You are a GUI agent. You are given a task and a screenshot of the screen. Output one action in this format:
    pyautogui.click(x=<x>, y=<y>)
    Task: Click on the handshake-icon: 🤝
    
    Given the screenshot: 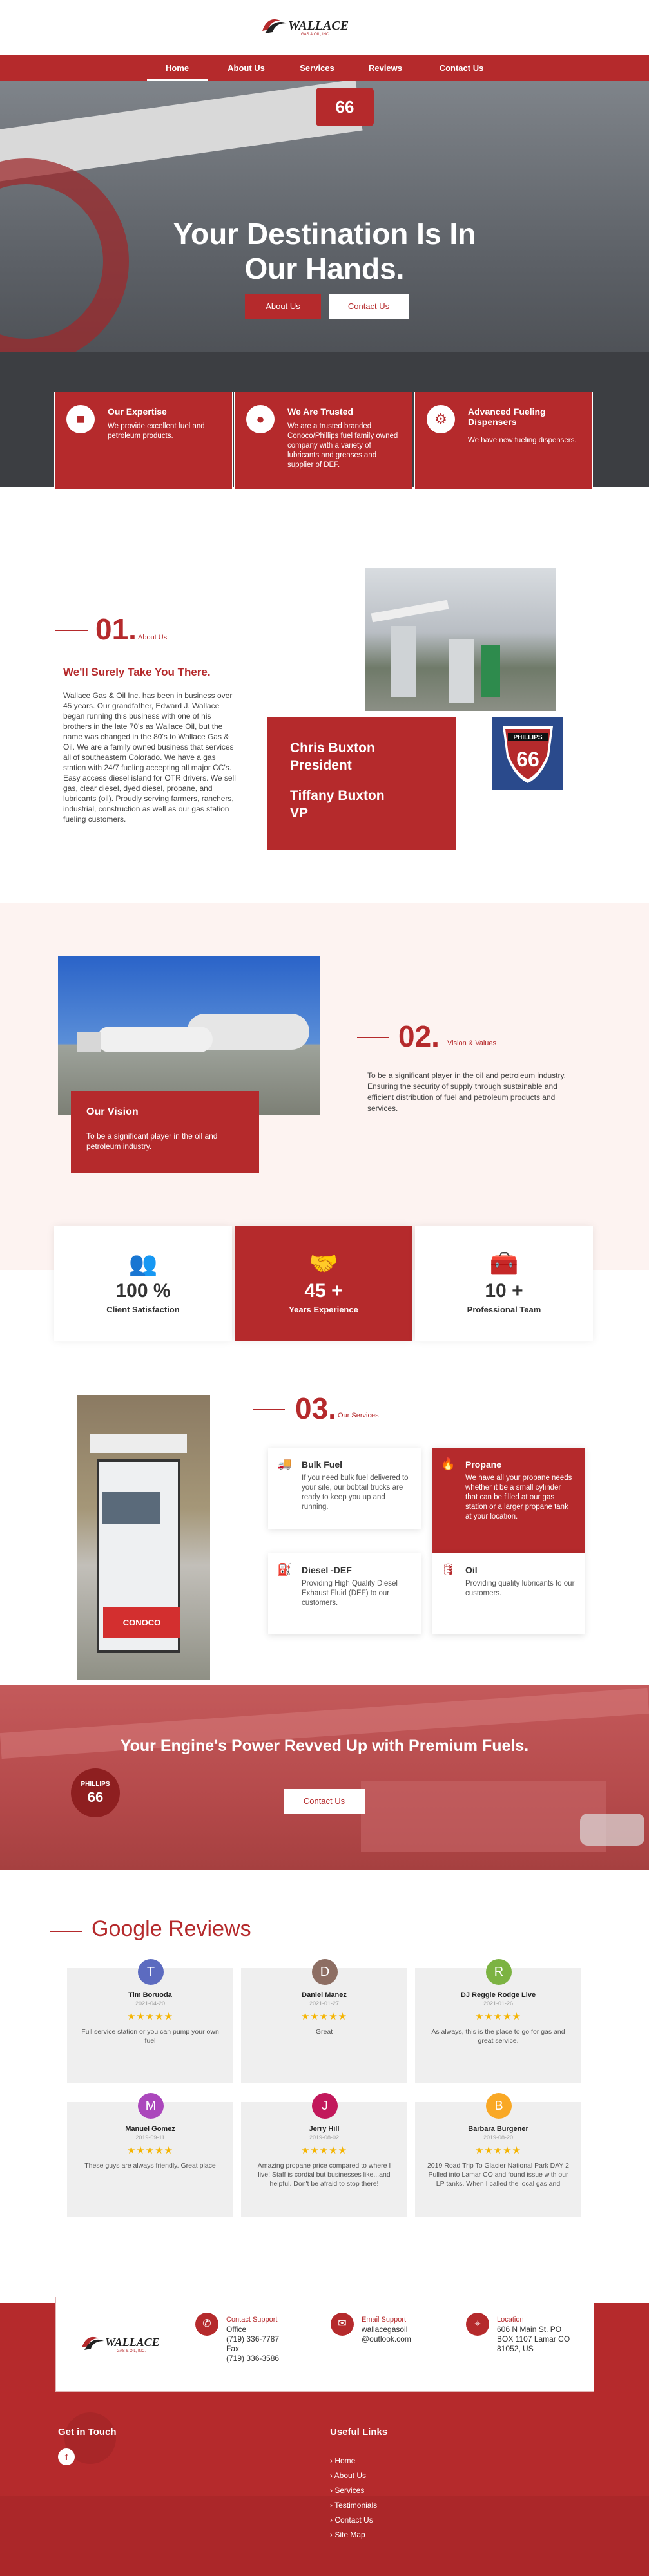 What is the action you would take?
    pyautogui.click(x=323, y=1263)
    